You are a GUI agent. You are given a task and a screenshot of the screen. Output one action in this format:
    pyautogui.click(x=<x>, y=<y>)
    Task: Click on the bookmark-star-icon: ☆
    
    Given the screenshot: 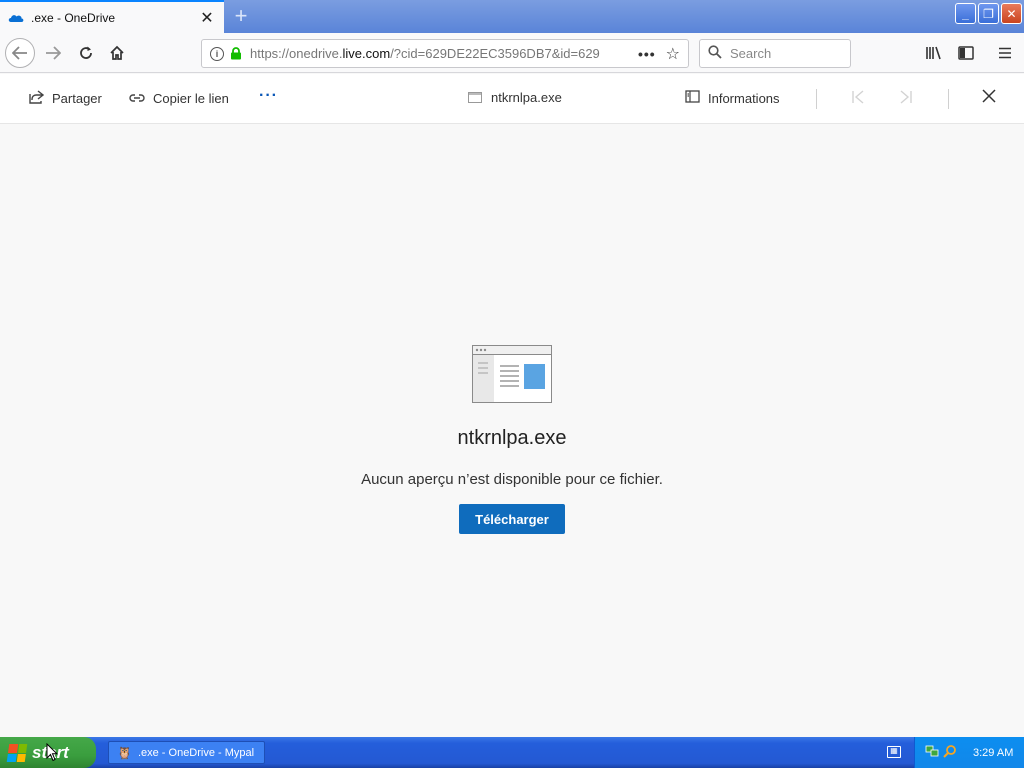 What is the action you would take?
    pyautogui.click(x=673, y=54)
    